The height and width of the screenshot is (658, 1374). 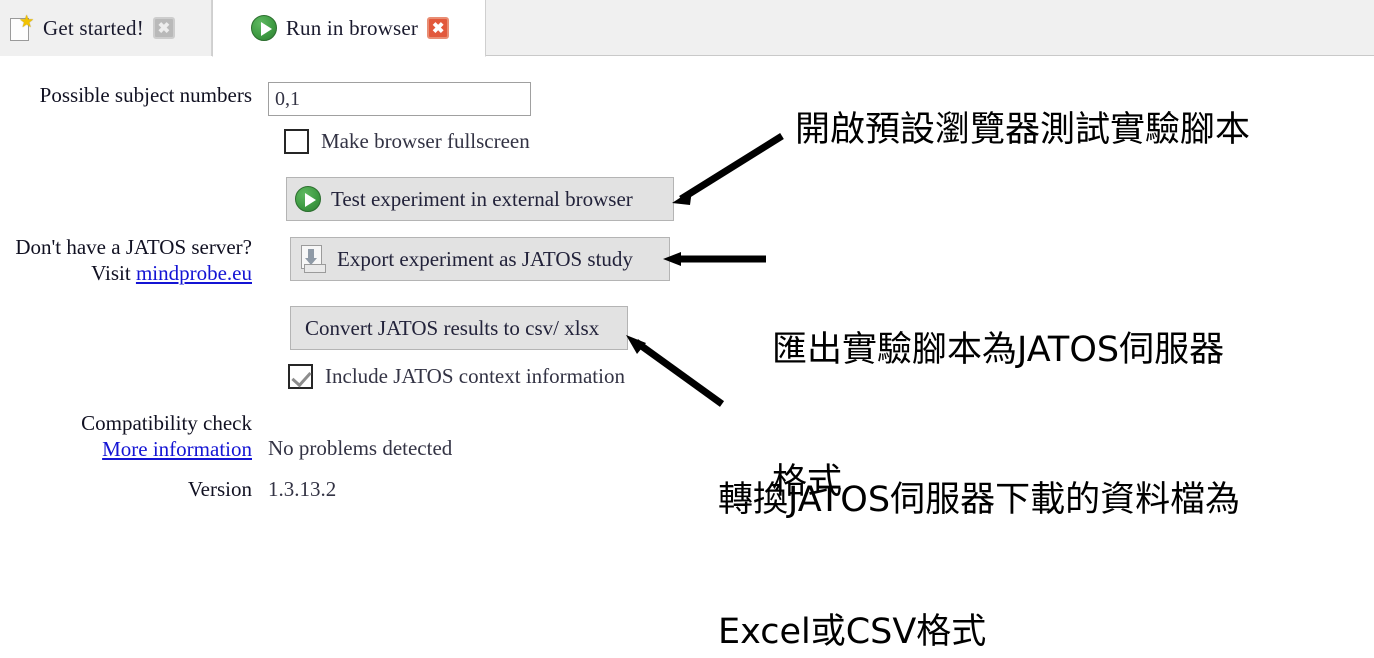 I want to click on annotation-test-browser: 開啟預設瀏覽器測試實驗腳本, so click(x=1023, y=130).